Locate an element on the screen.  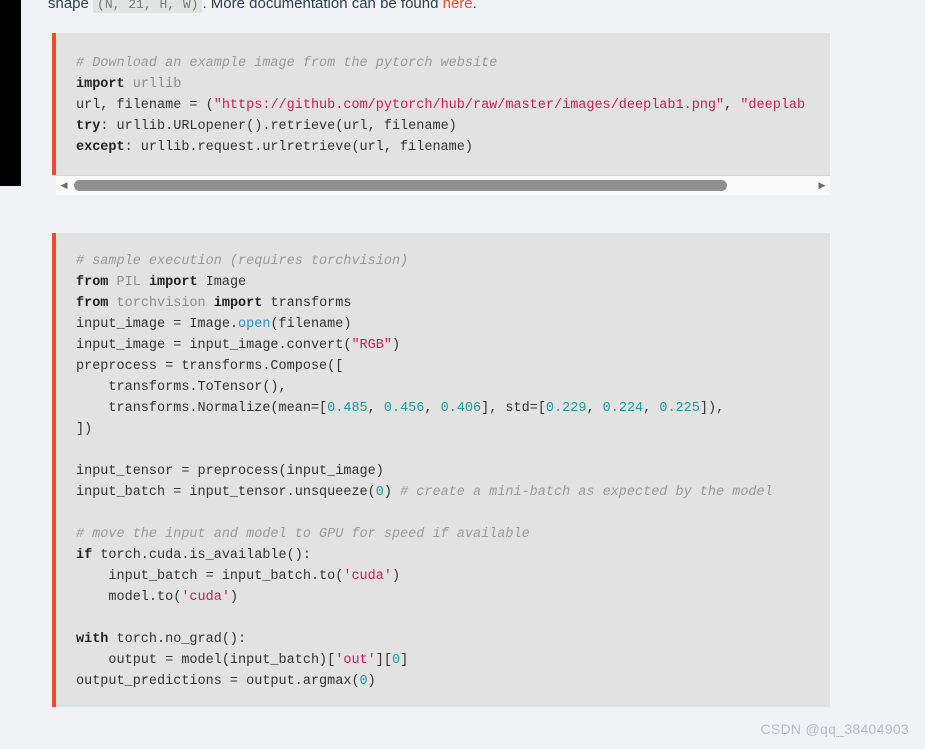
scrollbar-track is located at coordinates (443, 185).